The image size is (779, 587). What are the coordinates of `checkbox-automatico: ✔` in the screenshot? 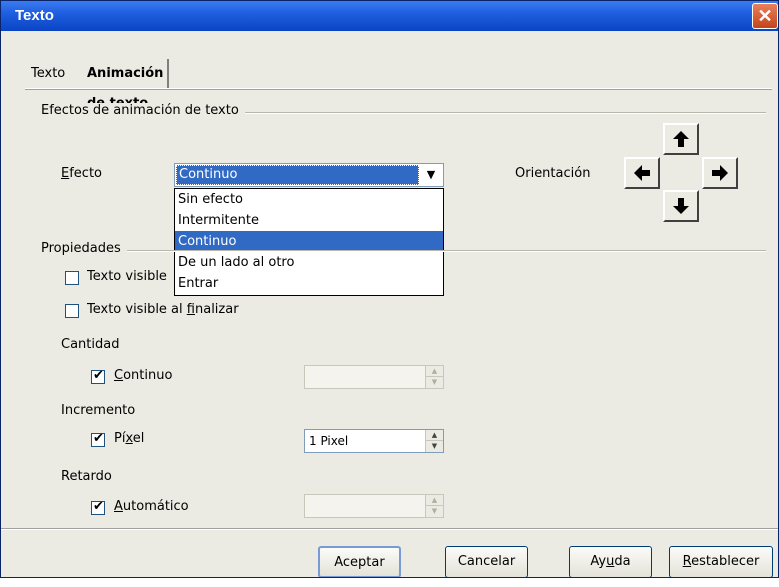 It's located at (98, 507).